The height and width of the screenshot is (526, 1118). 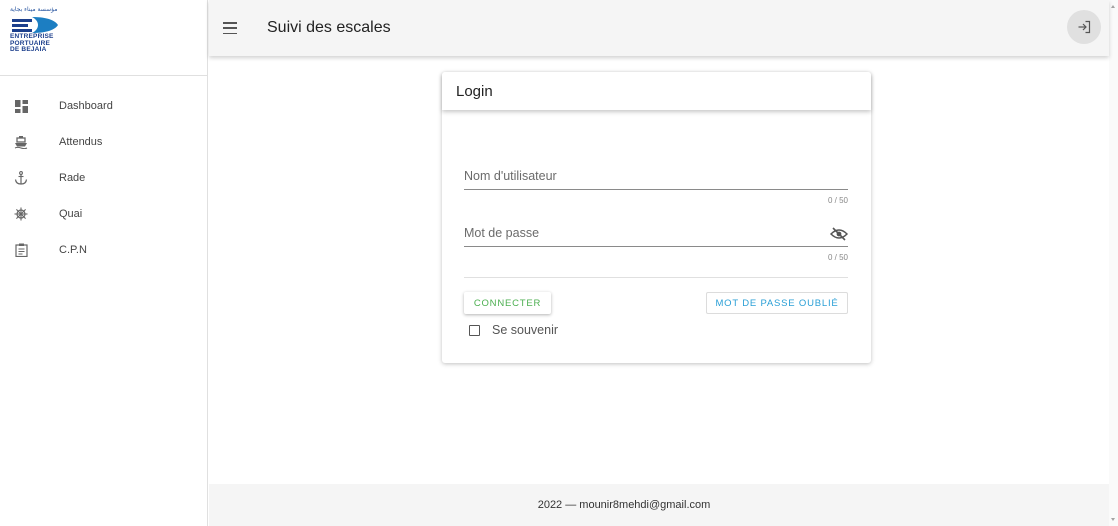 I want to click on login-card-header: Login, so click(x=656, y=91).